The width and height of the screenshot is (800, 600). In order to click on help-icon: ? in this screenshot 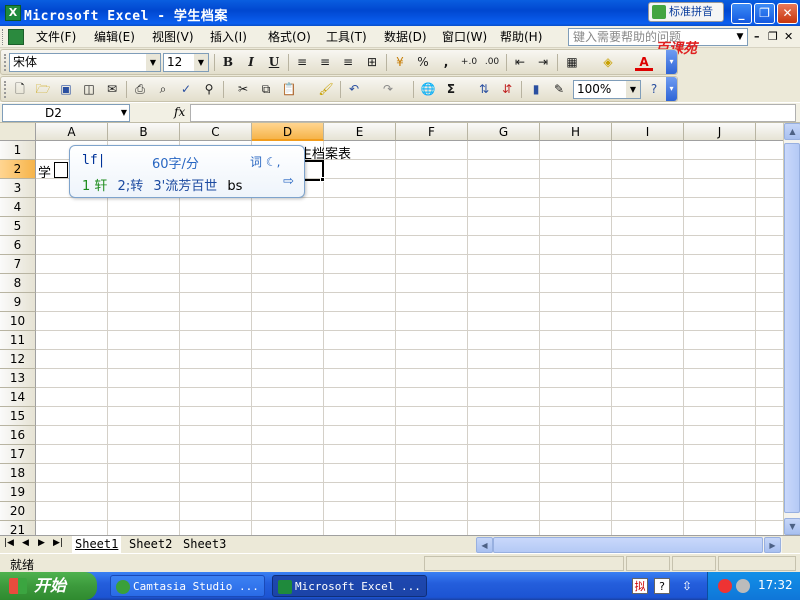, I will do `click(654, 89)`.